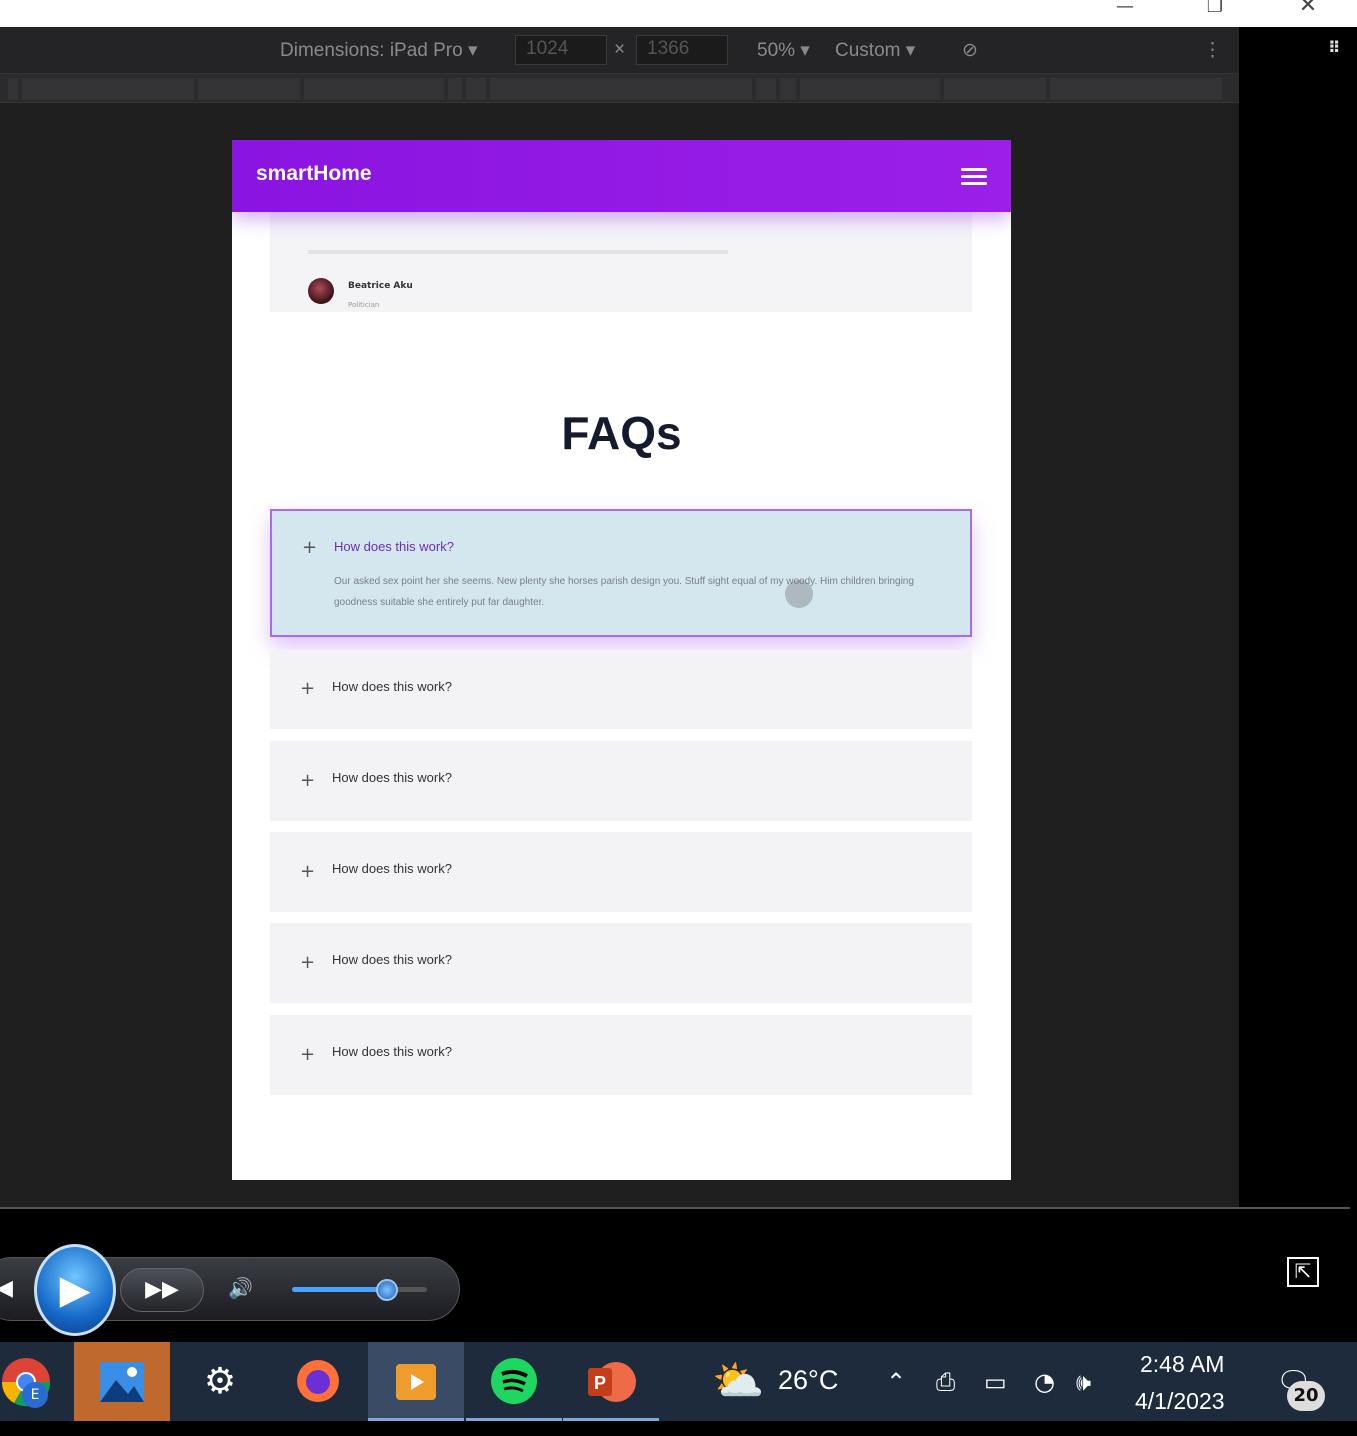 Image resolution: width=1357 pixels, height=1436 pixels. Describe the element at coordinates (386, 1290) in the screenshot. I see `volume-knob` at that location.